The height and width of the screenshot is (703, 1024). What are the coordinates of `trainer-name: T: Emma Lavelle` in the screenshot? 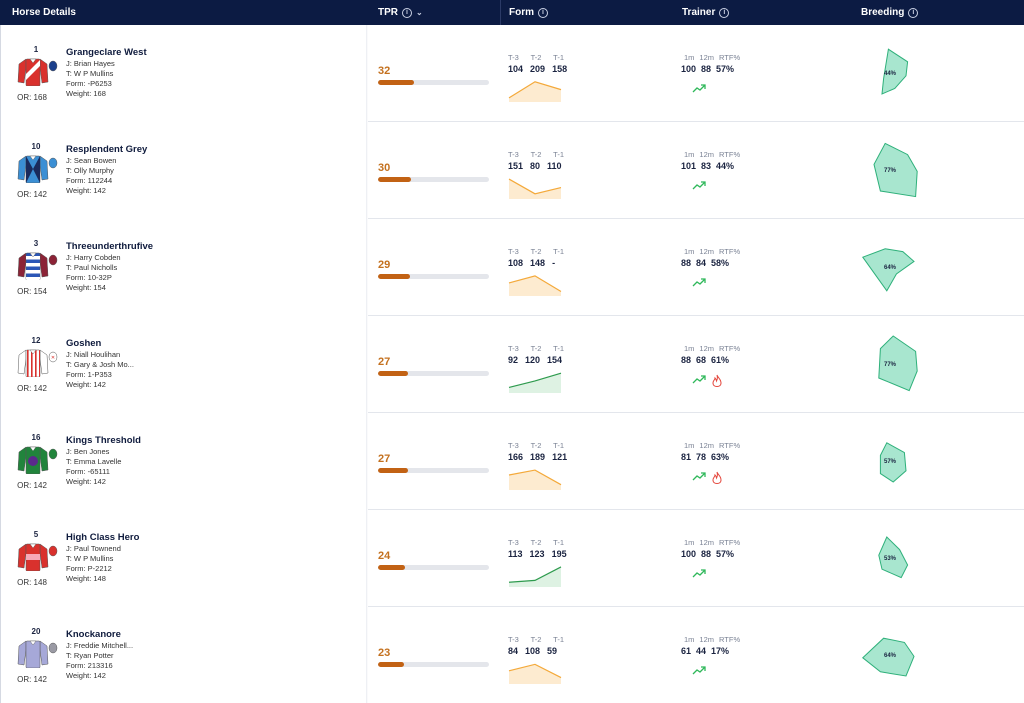 It's located at (94, 461).